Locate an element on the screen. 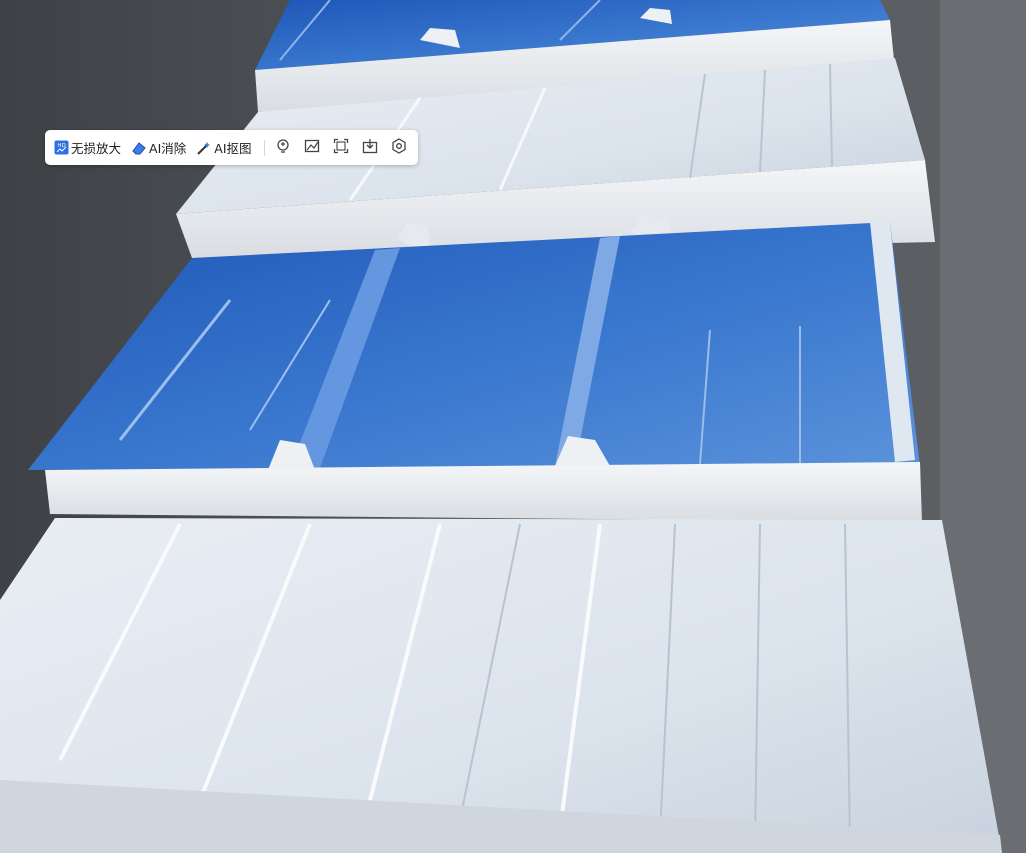  settings-icon is located at coordinates (399, 147).